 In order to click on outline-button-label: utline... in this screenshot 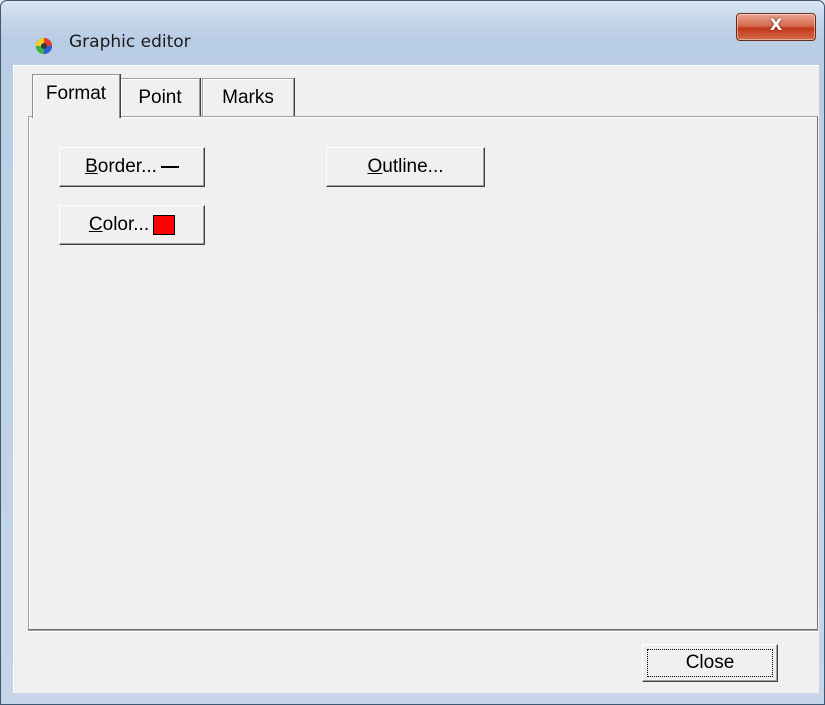, I will do `click(413, 166)`.